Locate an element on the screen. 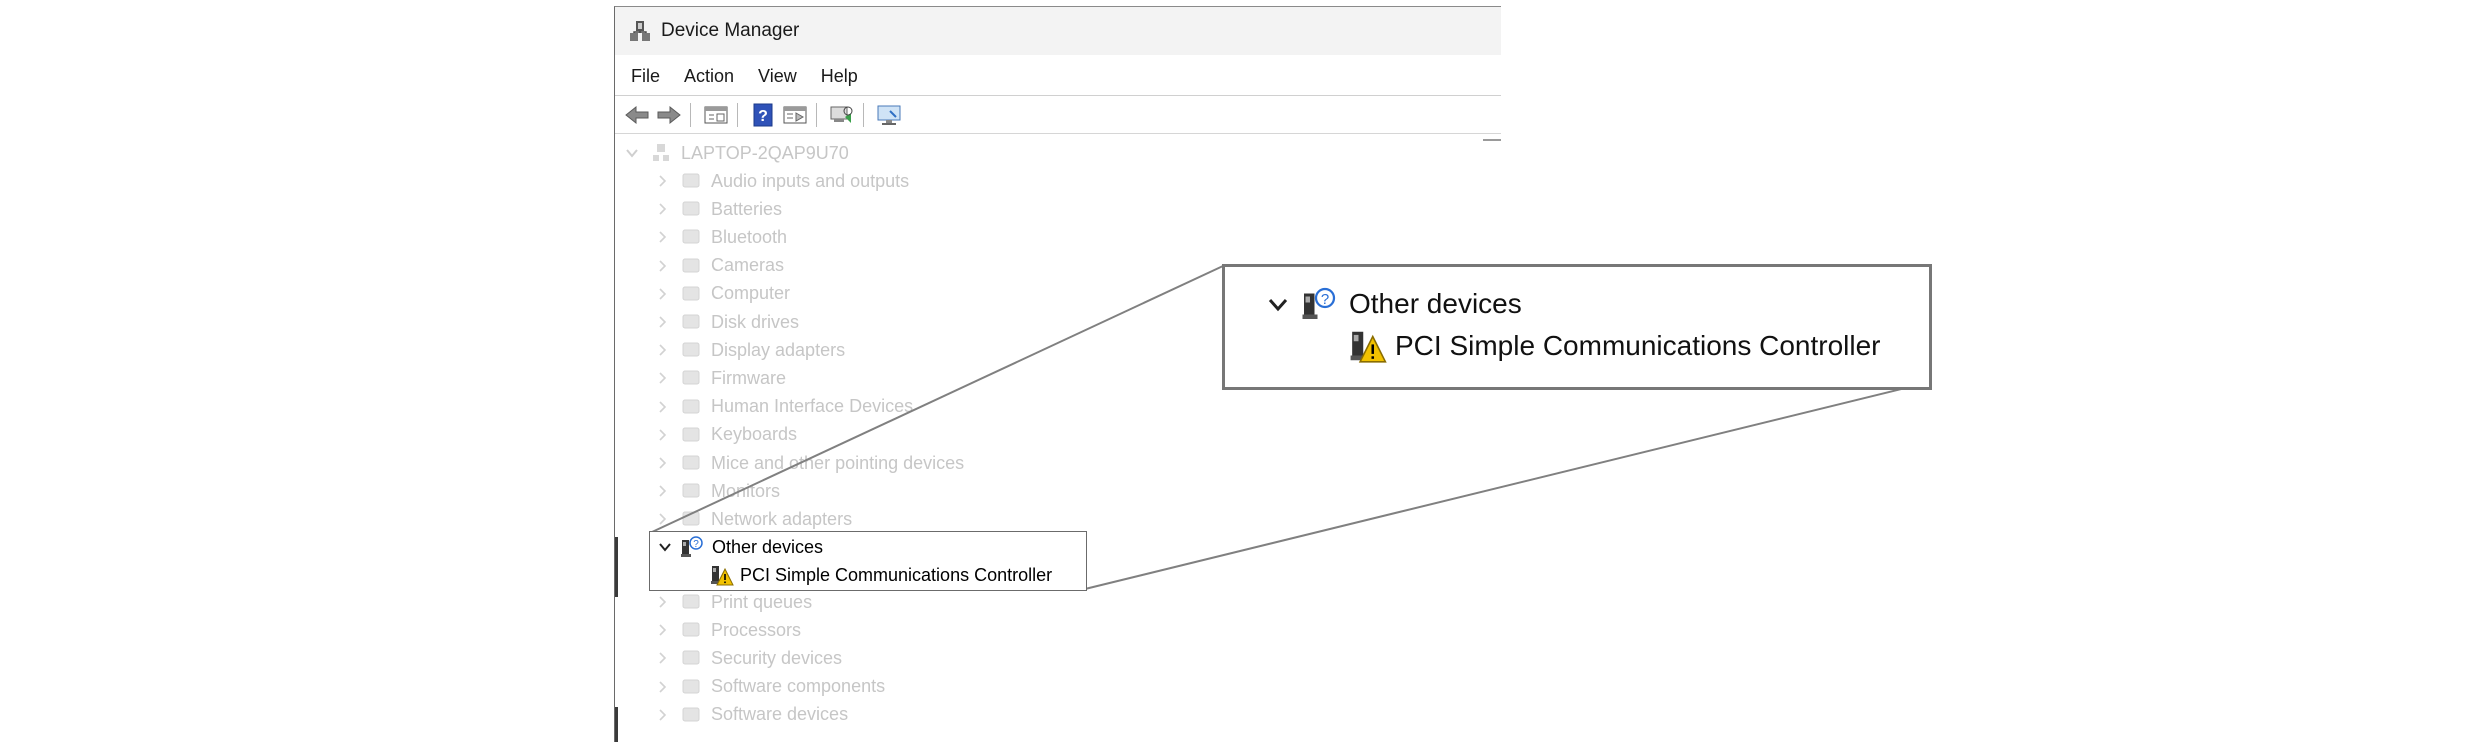  zoom-other-devices-label: Other devices is located at coordinates (1435, 303).